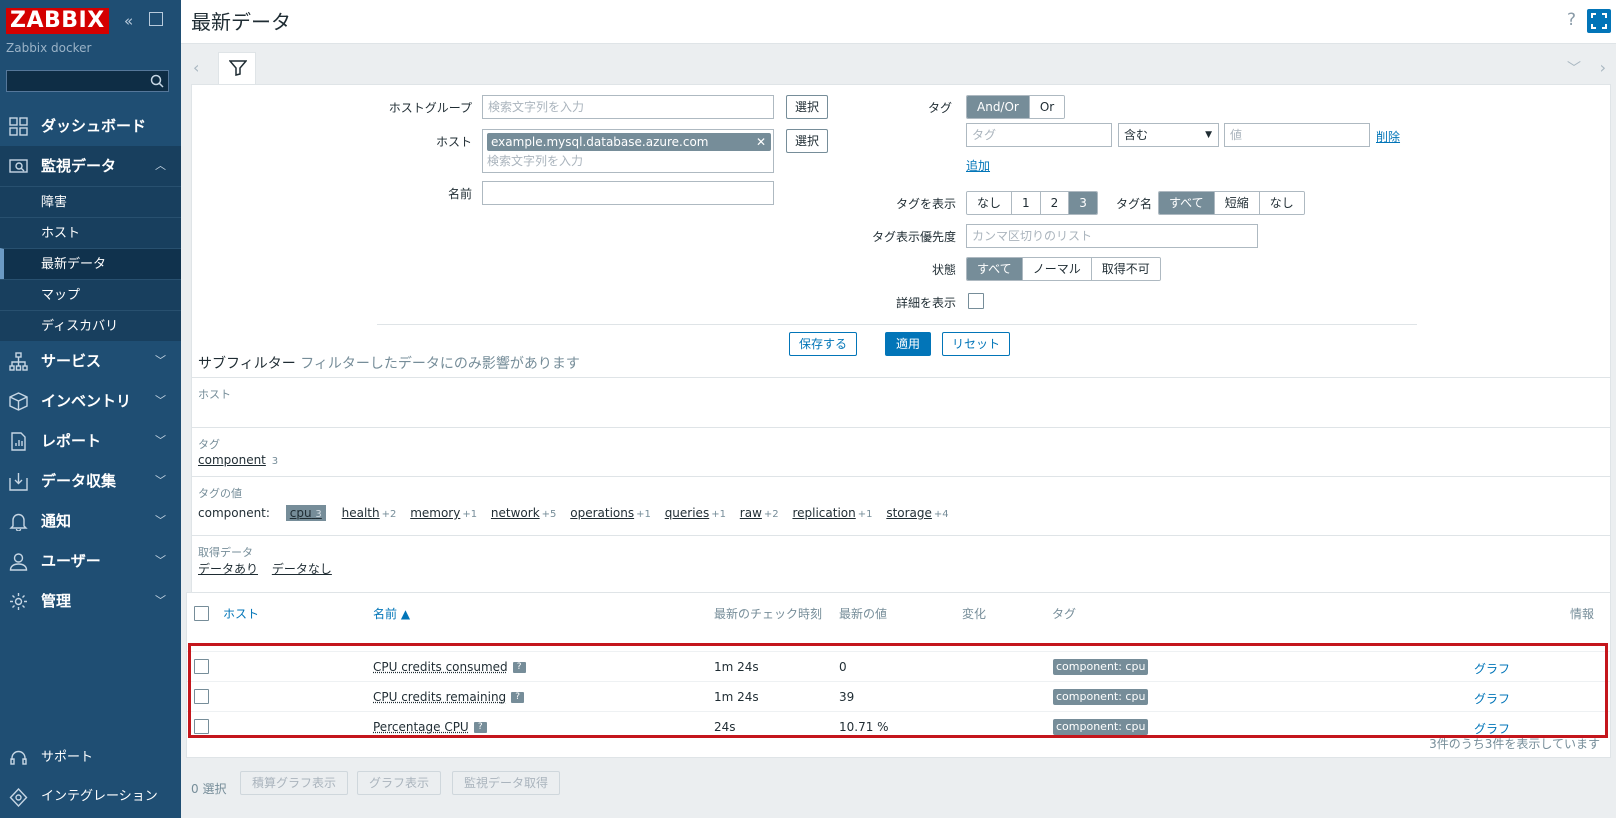 Image resolution: width=1616 pixels, height=818 pixels. What do you see at coordinates (506, 783) in the screenshot?
I see `execute-now-button: 監視データ取得` at bounding box center [506, 783].